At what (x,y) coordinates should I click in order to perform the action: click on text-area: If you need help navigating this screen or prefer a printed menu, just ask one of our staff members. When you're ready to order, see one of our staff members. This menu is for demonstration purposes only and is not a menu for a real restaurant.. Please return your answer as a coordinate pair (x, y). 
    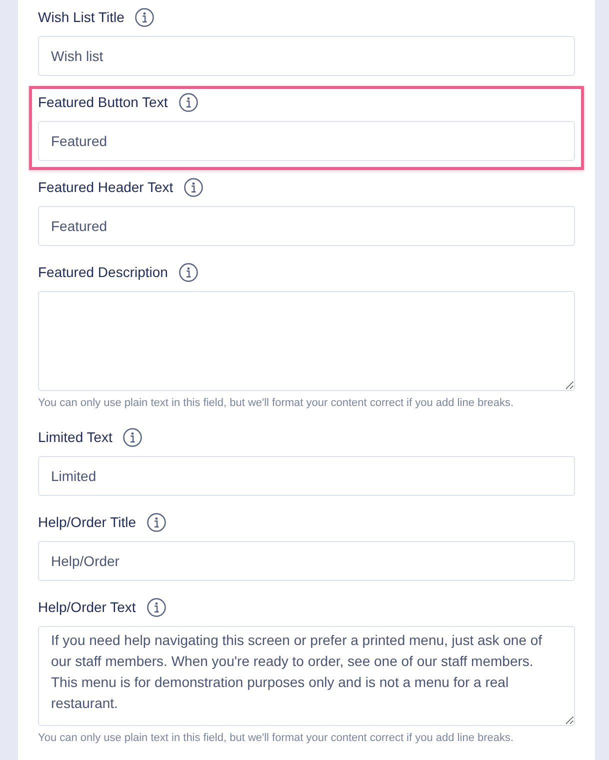
    Looking at the image, I should click on (306, 676).